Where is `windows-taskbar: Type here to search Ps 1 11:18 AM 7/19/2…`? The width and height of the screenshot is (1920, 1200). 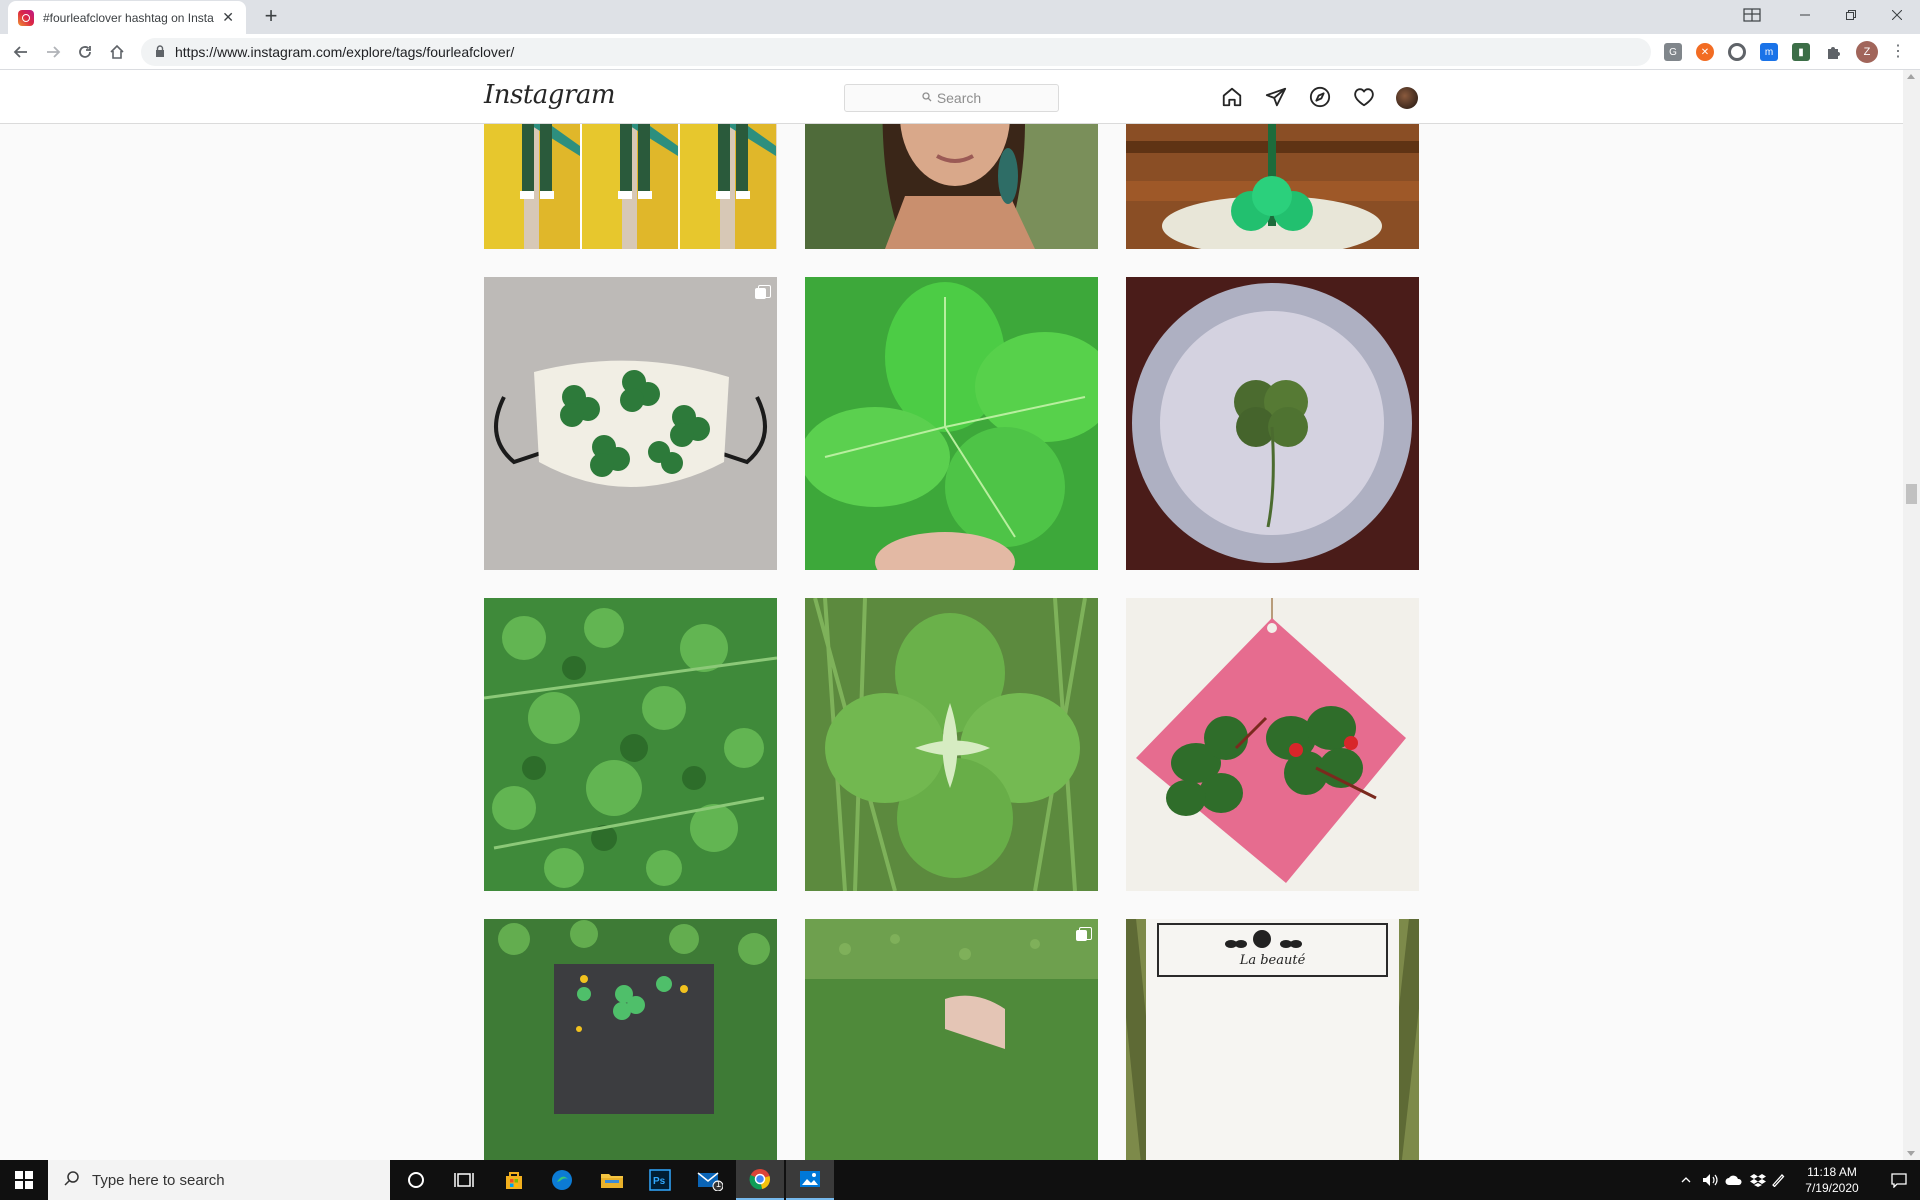 windows-taskbar: Type here to search Ps 1 11:18 AM 7/19/2… is located at coordinates (960, 1180).